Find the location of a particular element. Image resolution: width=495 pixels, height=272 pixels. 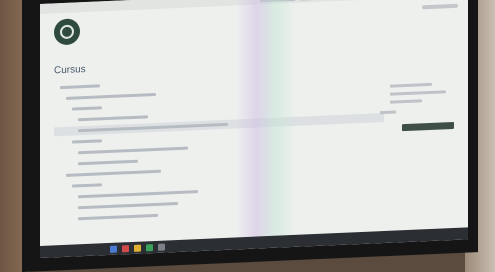

side-panel is located at coordinates (425, 95).